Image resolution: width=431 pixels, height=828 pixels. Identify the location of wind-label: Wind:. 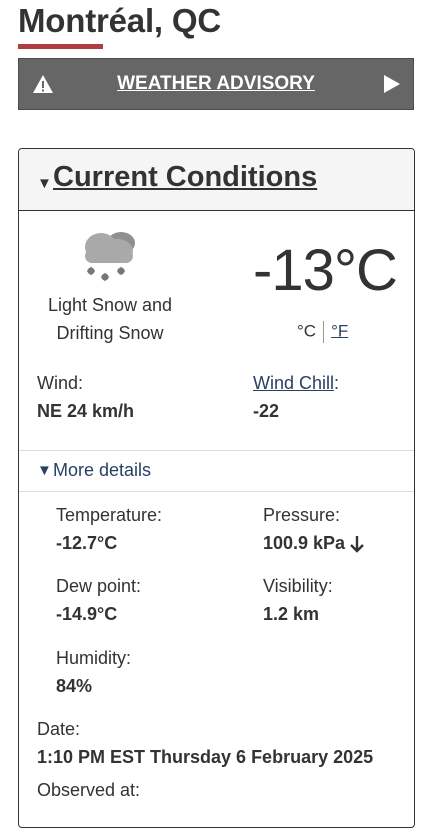
(60, 383).